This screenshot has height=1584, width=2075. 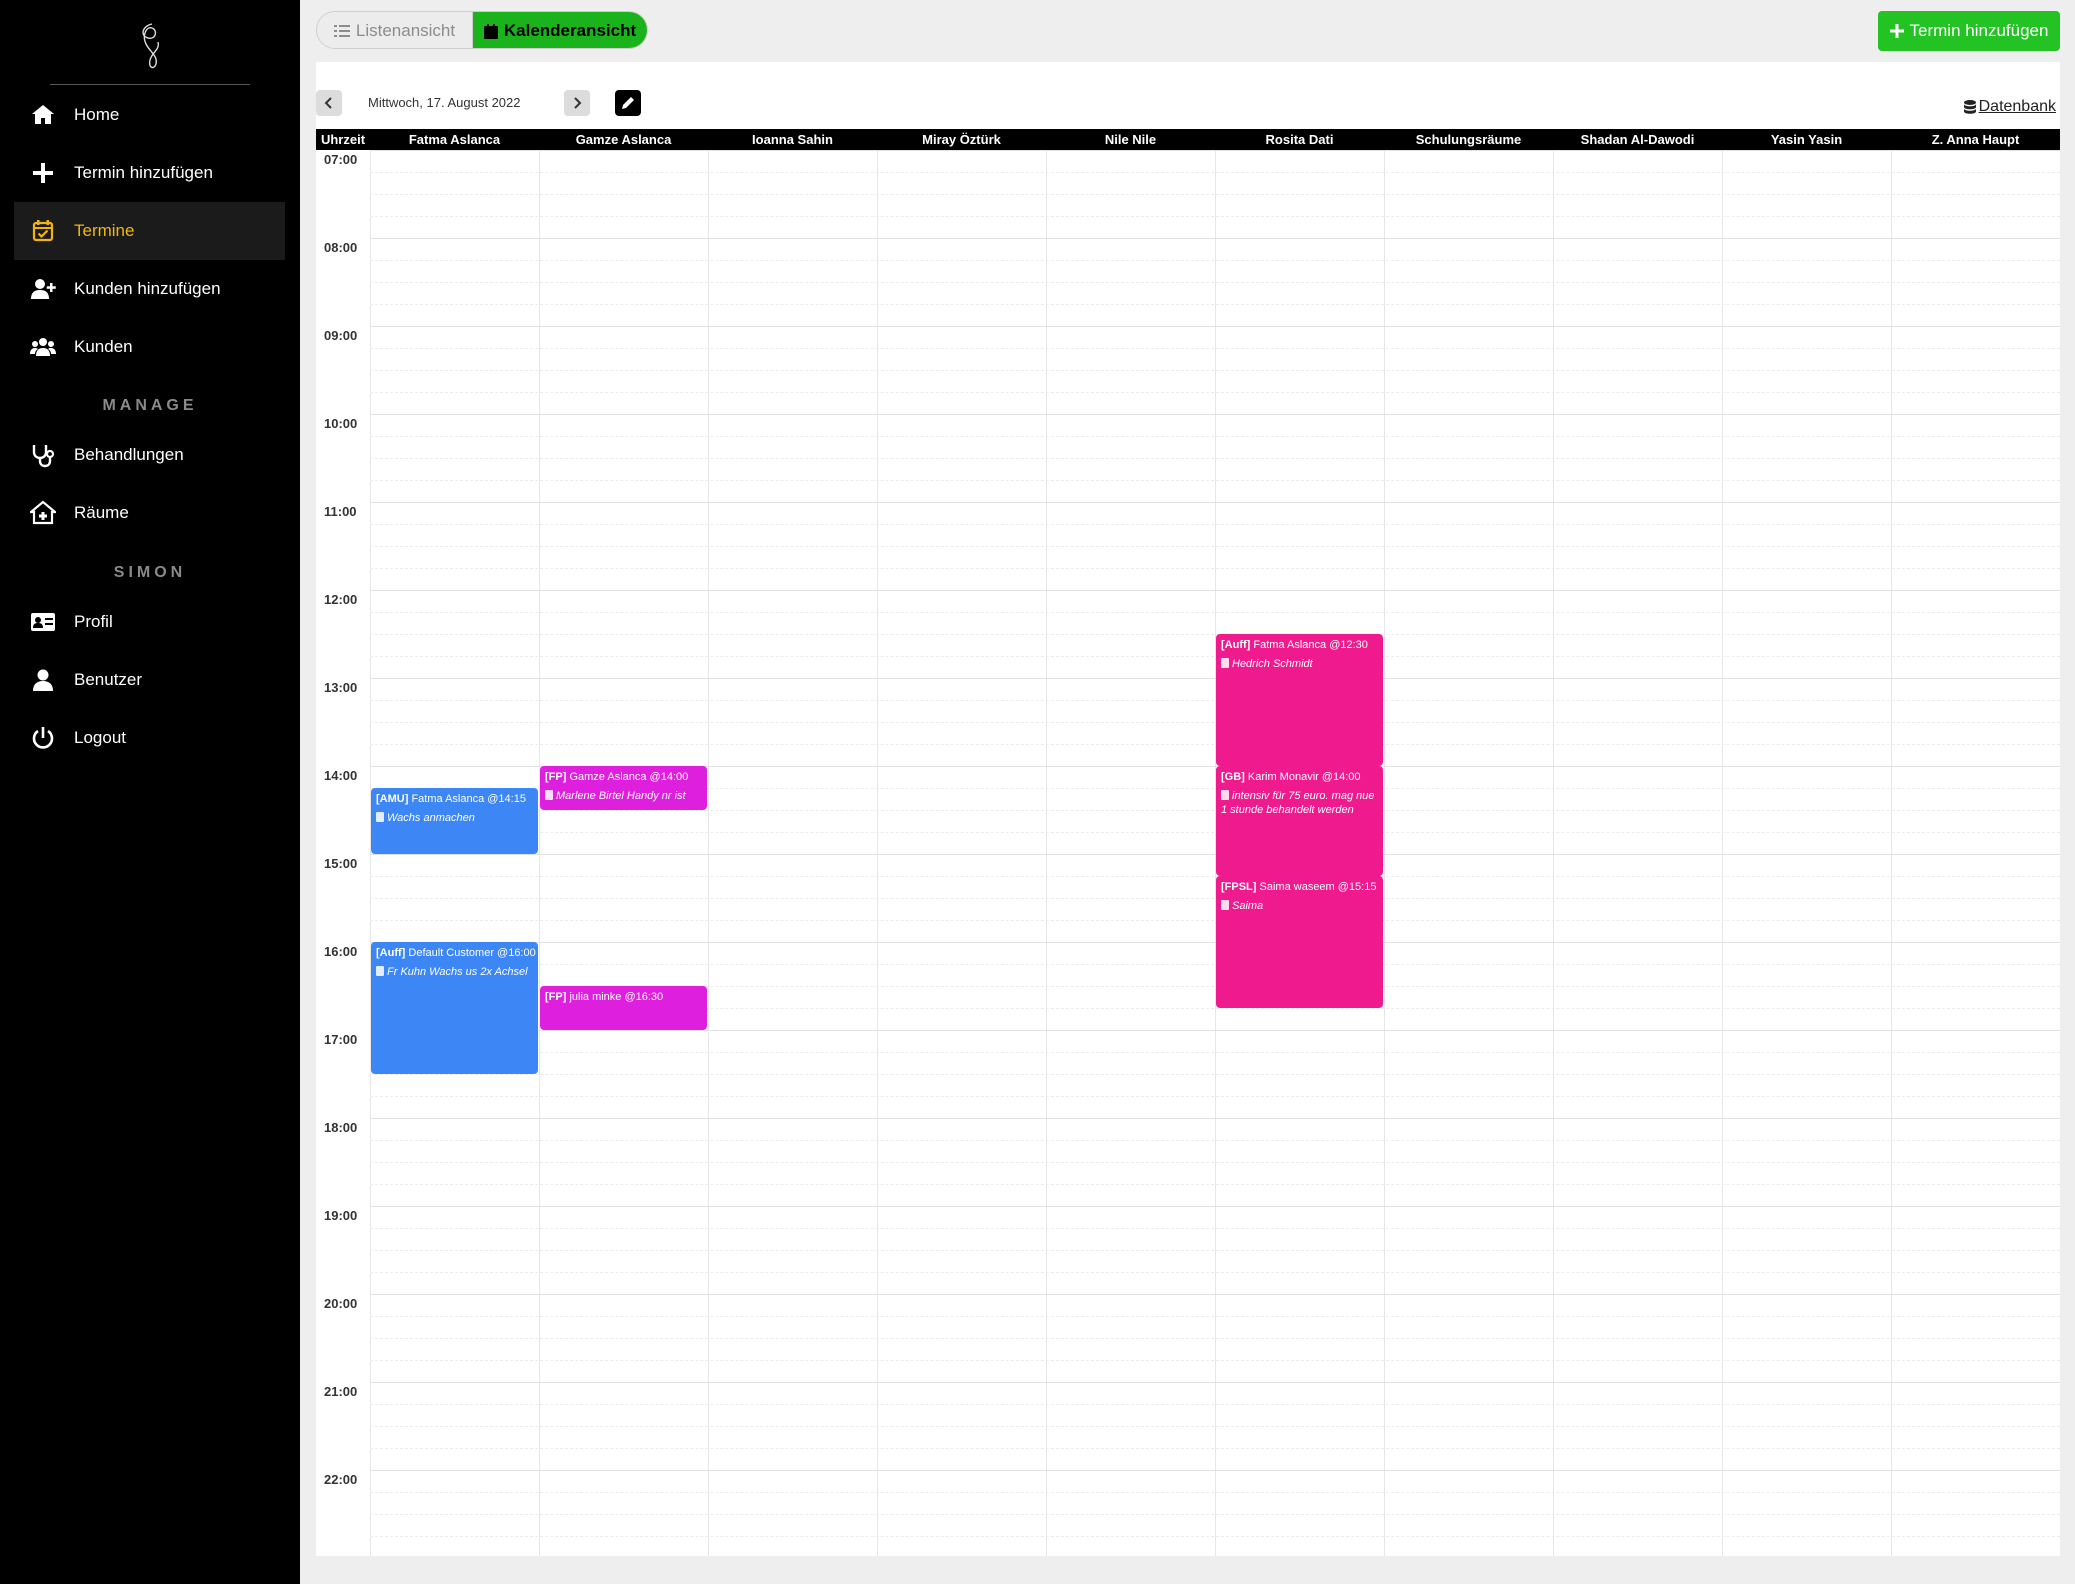 I want to click on hour-label: 21:00, so click(x=341, y=1391).